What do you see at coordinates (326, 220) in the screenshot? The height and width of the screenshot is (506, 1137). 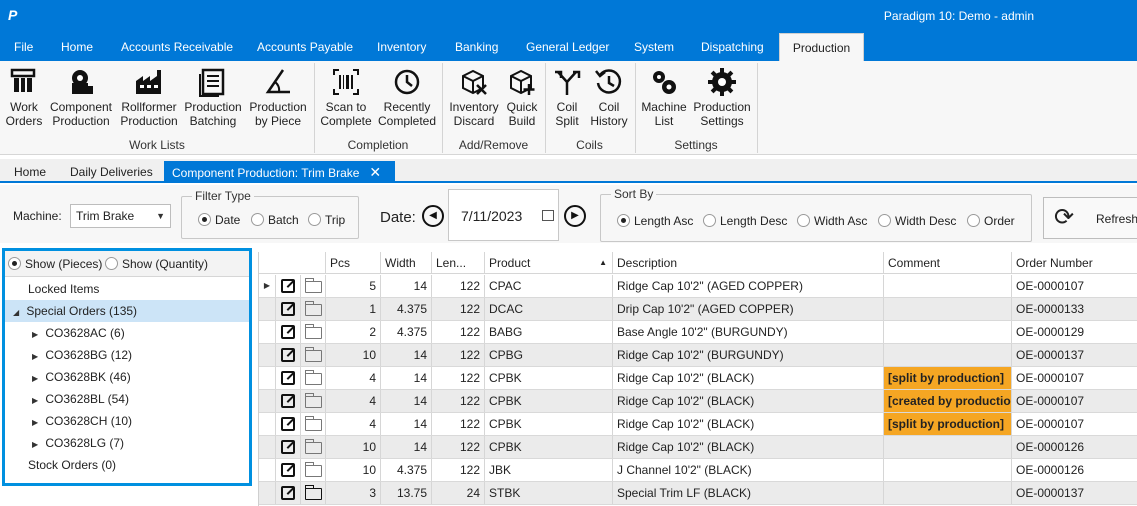 I see `filter-type-trip-radio: Trip` at bounding box center [326, 220].